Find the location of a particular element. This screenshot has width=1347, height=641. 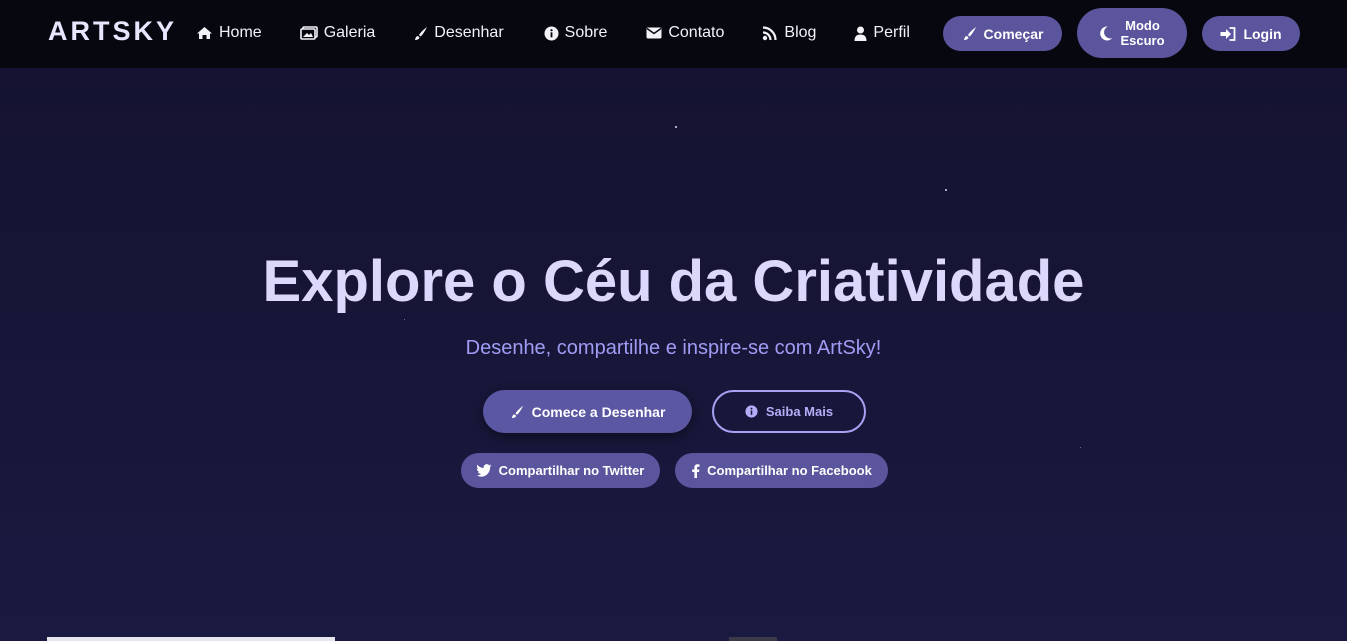

share-facebook-label: Compartilhar no Facebook is located at coordinates (789, 470).